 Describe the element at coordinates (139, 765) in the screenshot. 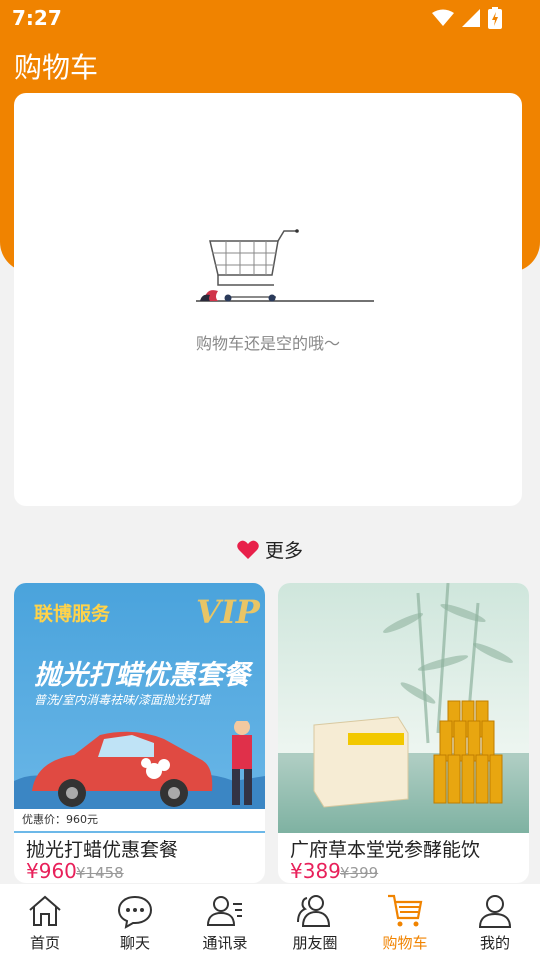

I see `car-illustration` at that location.